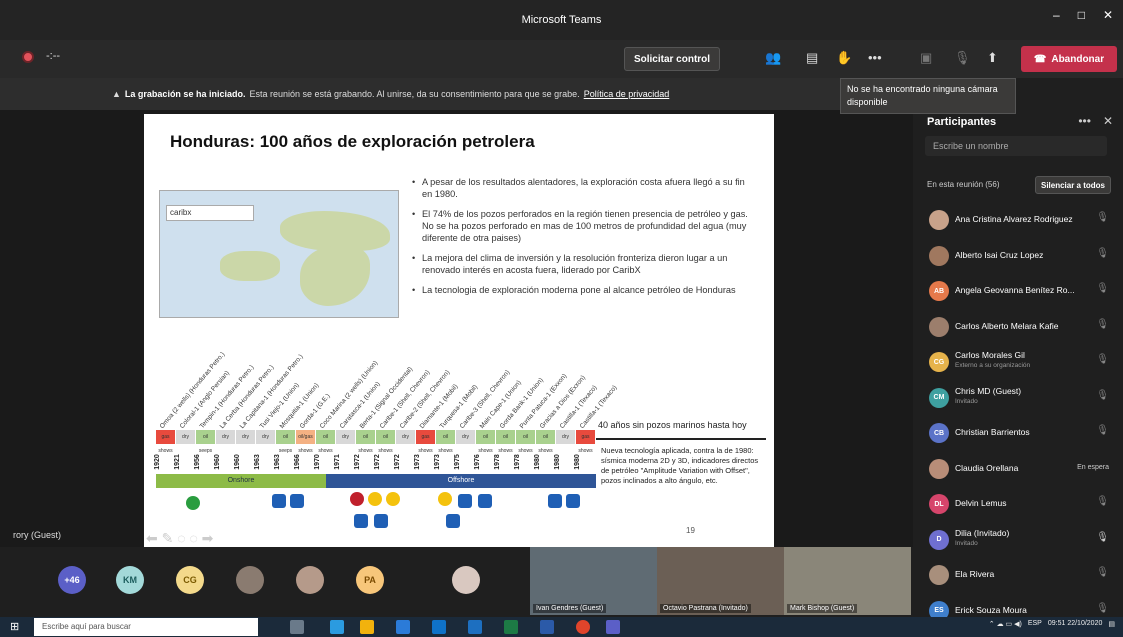 The height and width of the screenshot is (637, 1123). What do you see at coordinates (822, 608) in the screenshot?
I see `video-name: Mark Bishop (Guest)` at bounding box center [822, 608].